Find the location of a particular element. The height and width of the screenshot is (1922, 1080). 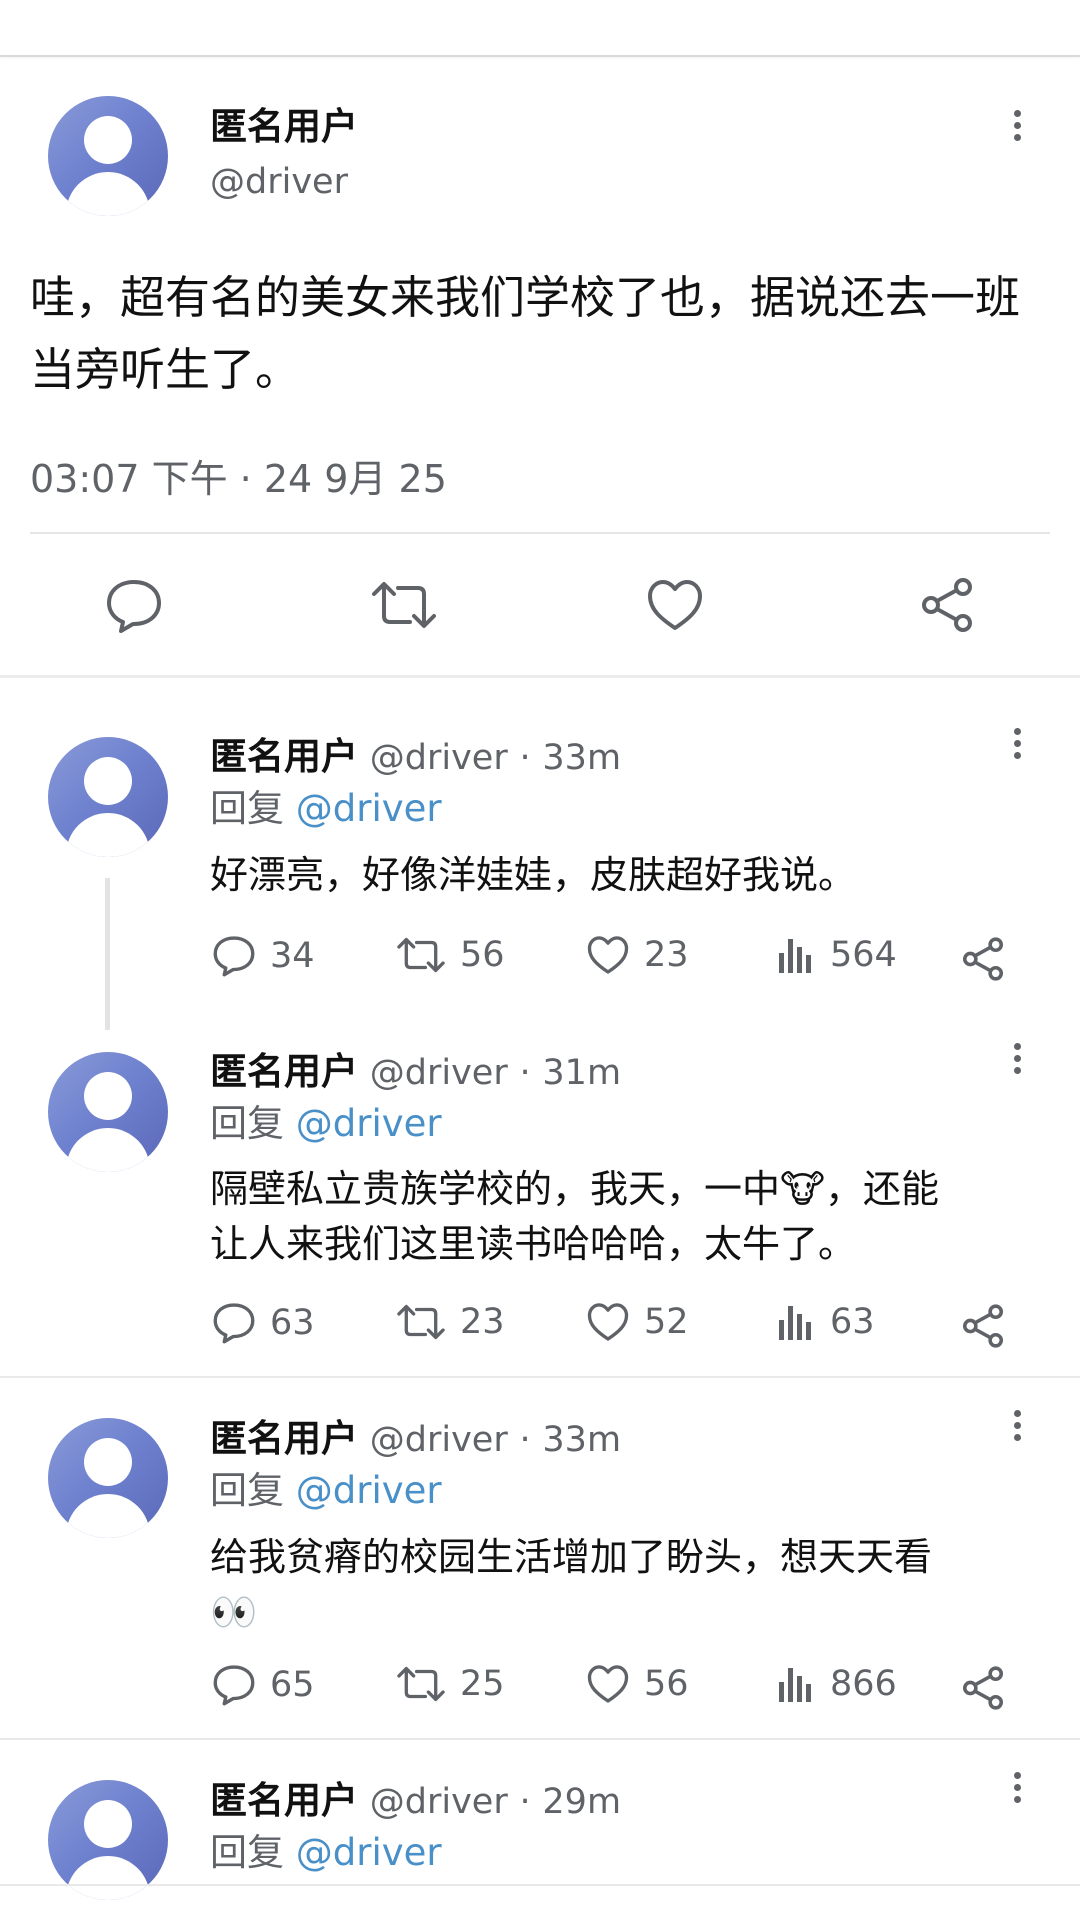

post-time: 29m is located at coordinates (582, 1802).